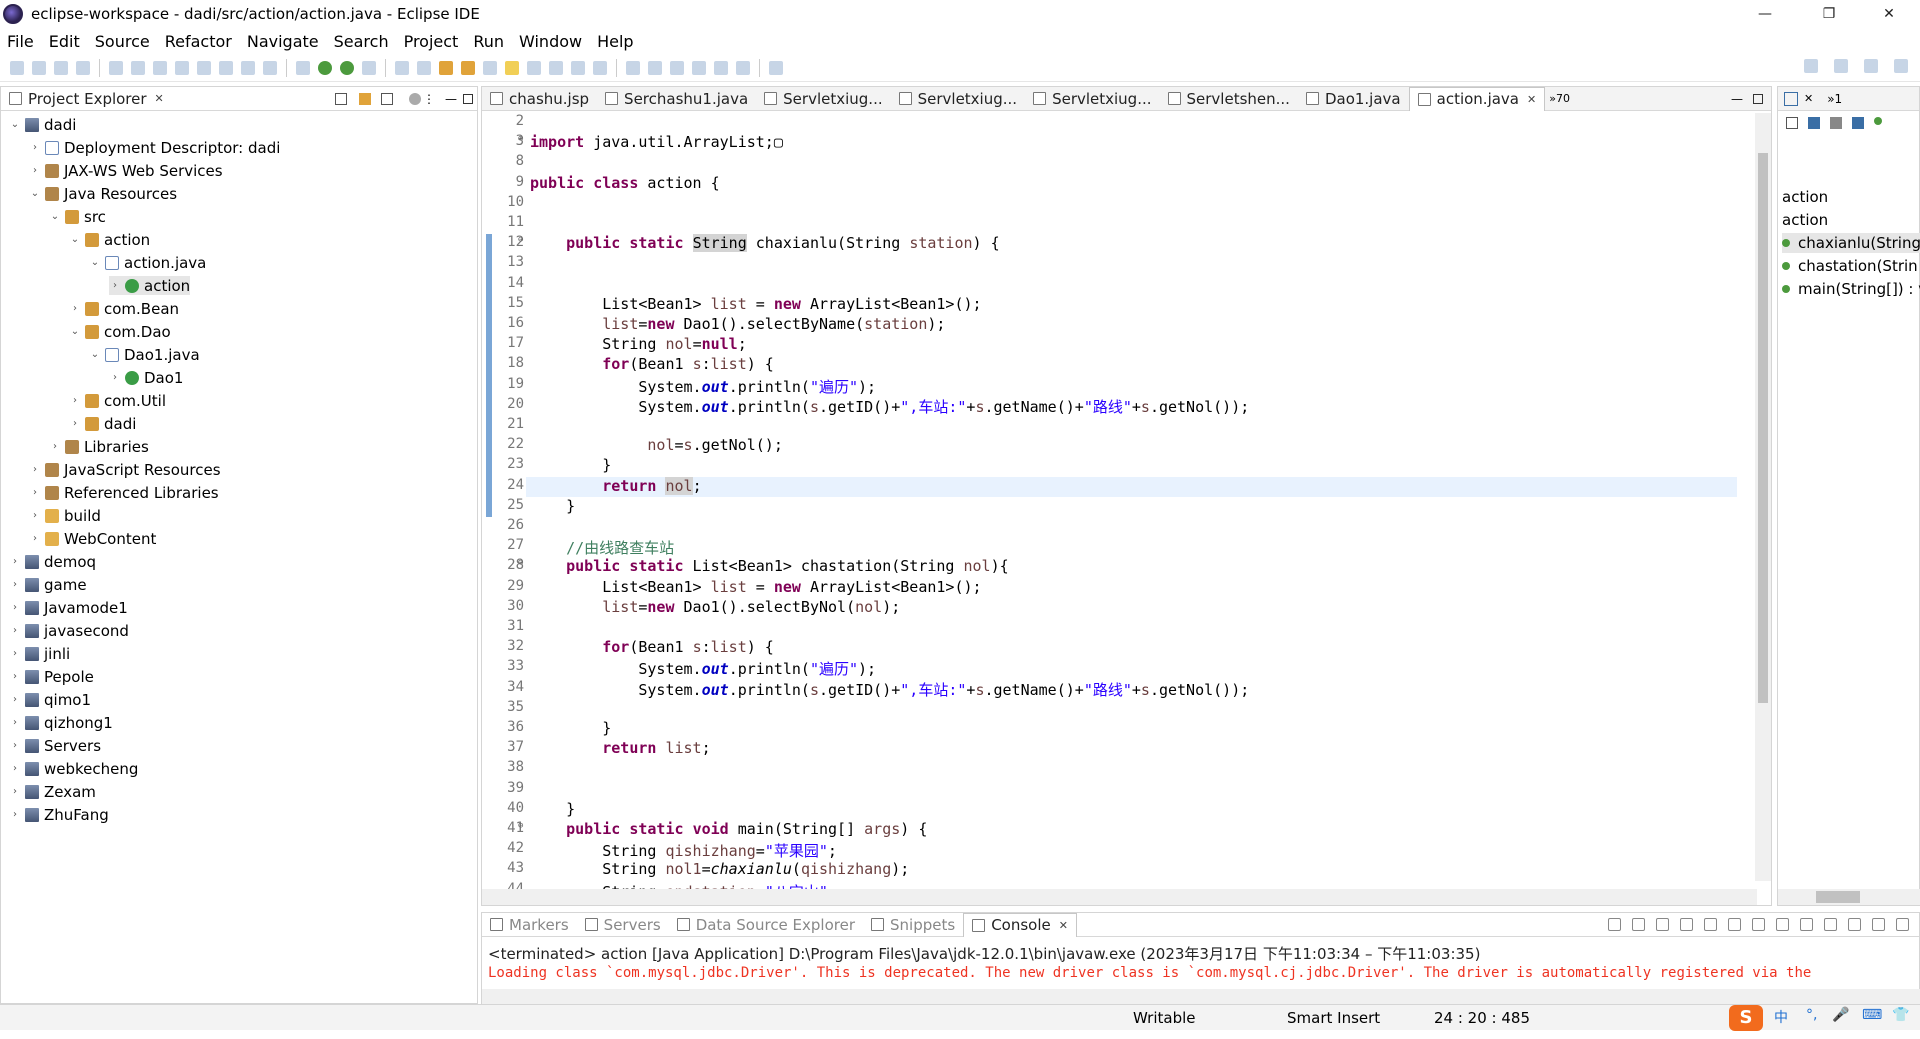  I want to click on debug-icon, so click(303, 67).